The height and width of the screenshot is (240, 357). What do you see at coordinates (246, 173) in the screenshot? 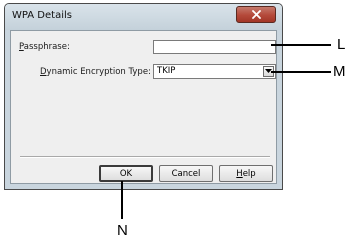
I see `help-button: Help` at bounding box center [246, 173].